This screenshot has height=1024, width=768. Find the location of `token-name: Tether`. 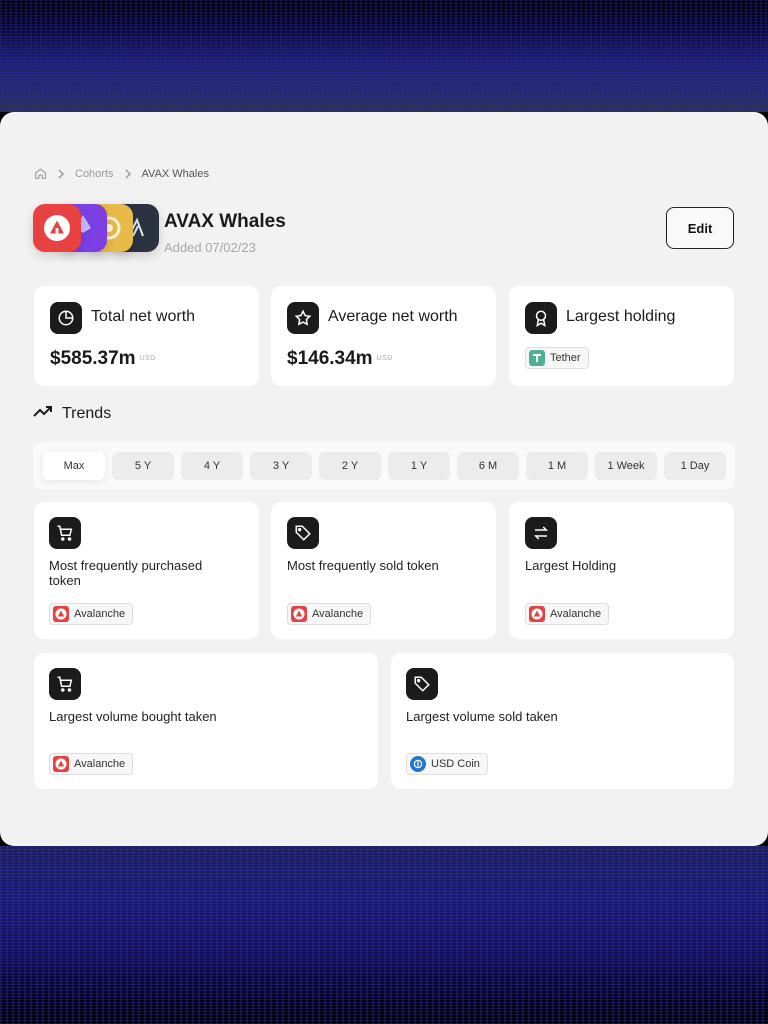

token-name: Tether is located at coordinates (565, 358).